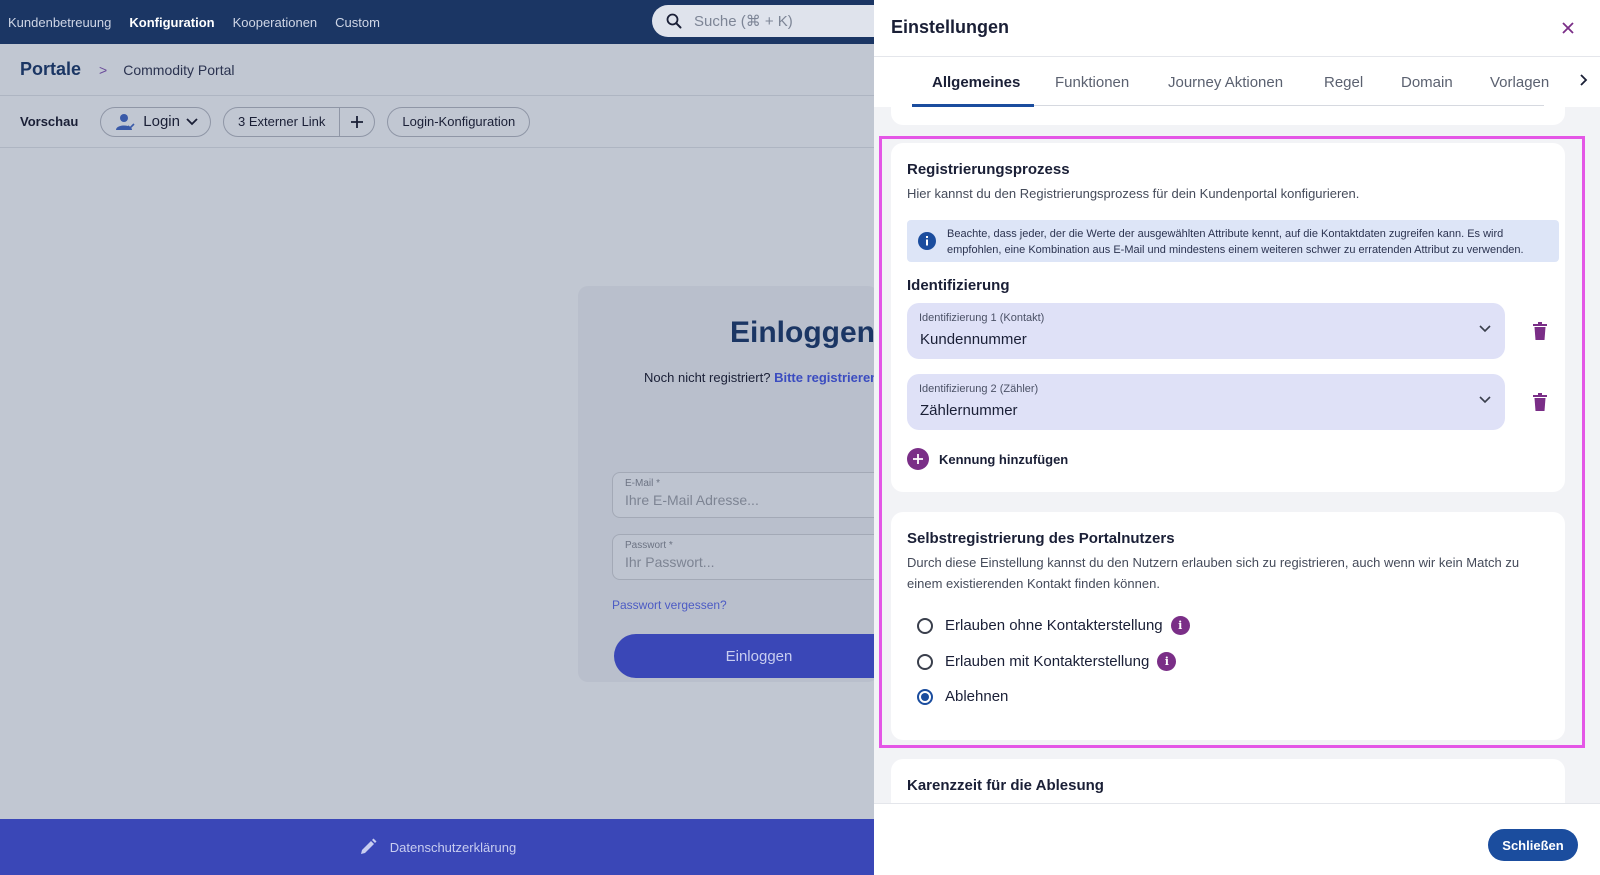 The width and height of the screenshot is (1600, 875). I want to click on plus-icon, so click(357, 121).